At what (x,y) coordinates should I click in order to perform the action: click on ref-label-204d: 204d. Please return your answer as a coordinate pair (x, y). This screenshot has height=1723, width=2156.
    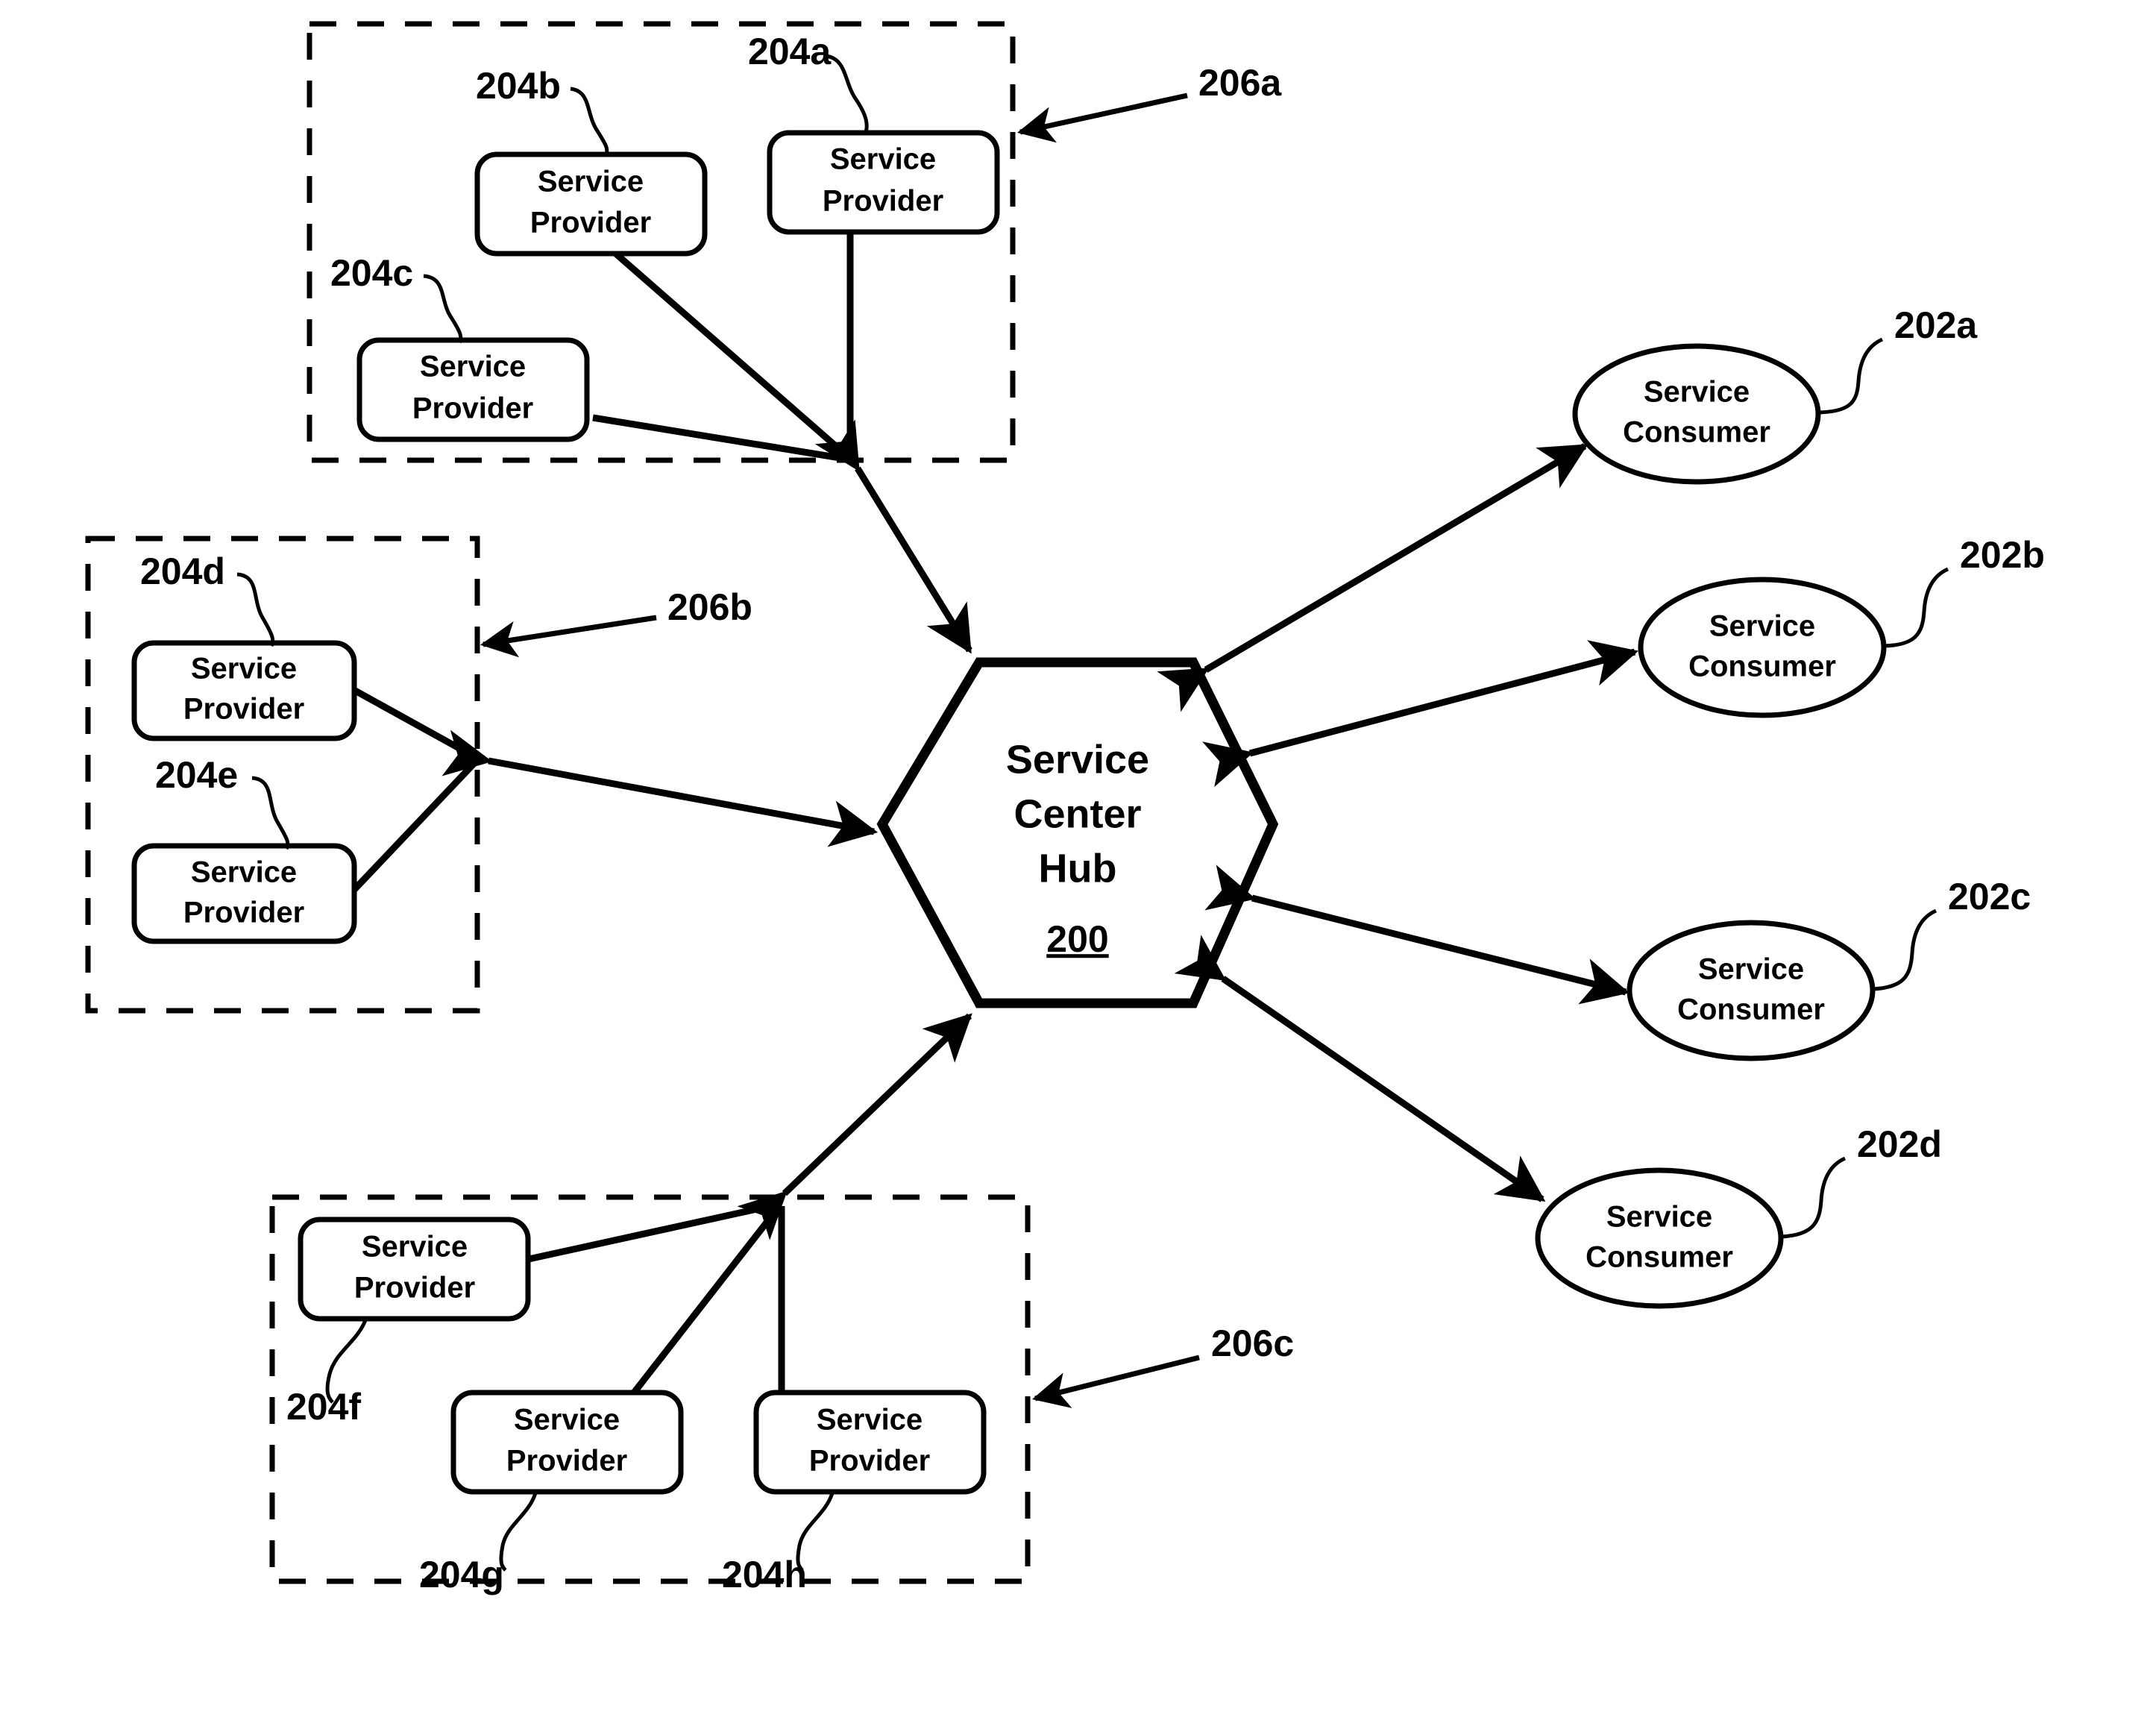
    Looking at the image, I should click on (182, 571).